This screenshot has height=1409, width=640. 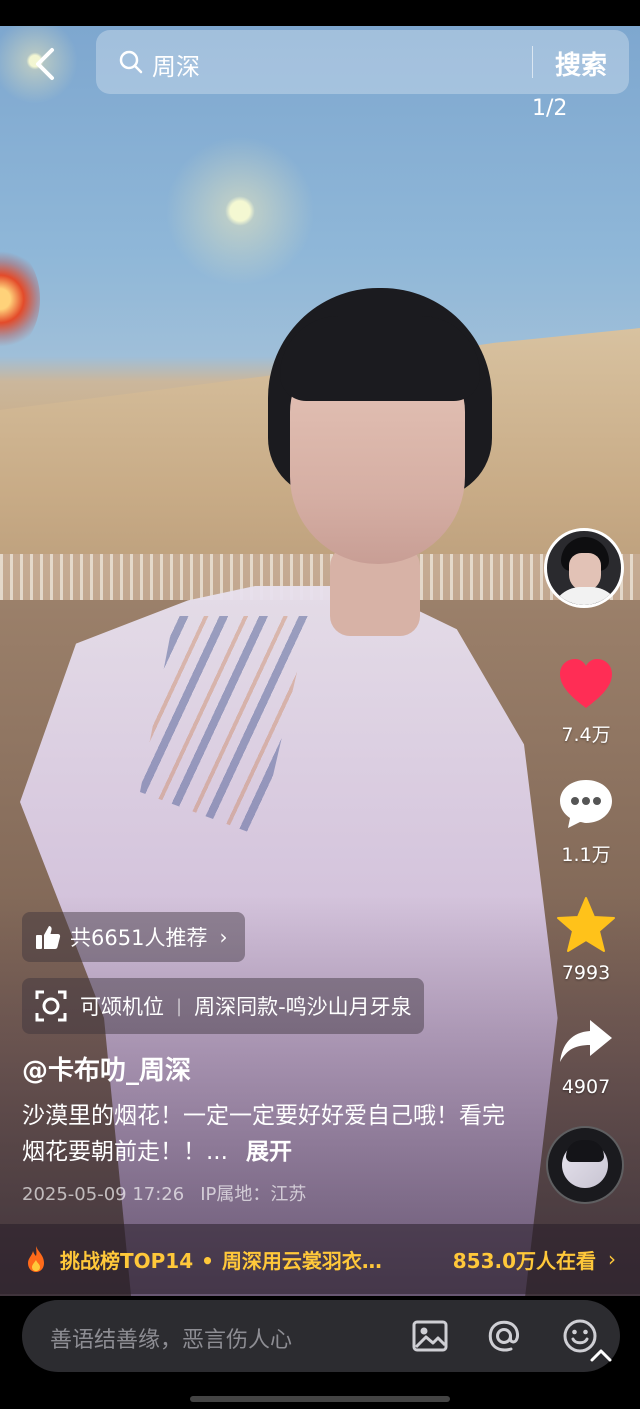 I want to click on recommend-pill: 共6651人推荐 ›, so click(x=134, y=937).